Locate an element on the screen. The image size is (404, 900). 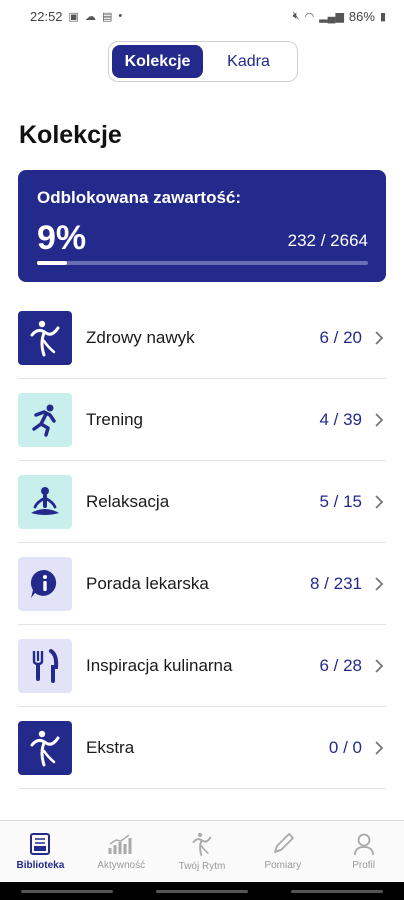
collection-count: 5 / 15 is located at coordinates (340, 501).